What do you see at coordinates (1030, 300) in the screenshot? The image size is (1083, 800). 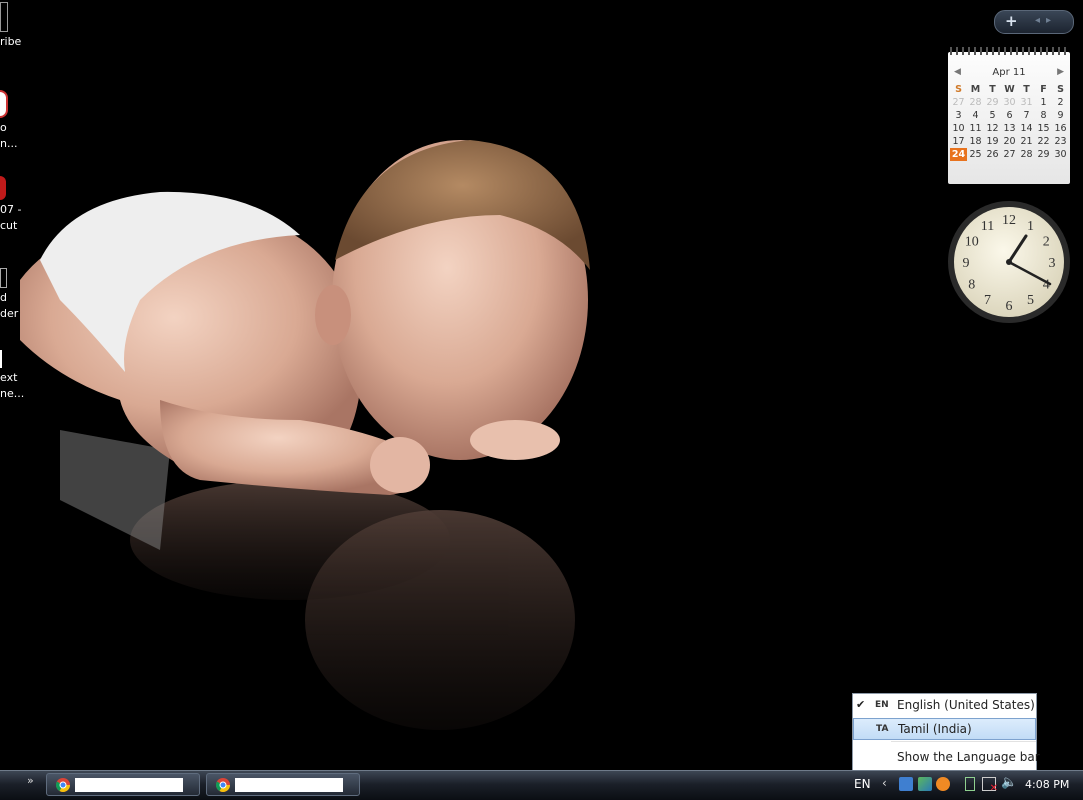 I see `clock-numeral: 5` at bounding box center [1030, 300].